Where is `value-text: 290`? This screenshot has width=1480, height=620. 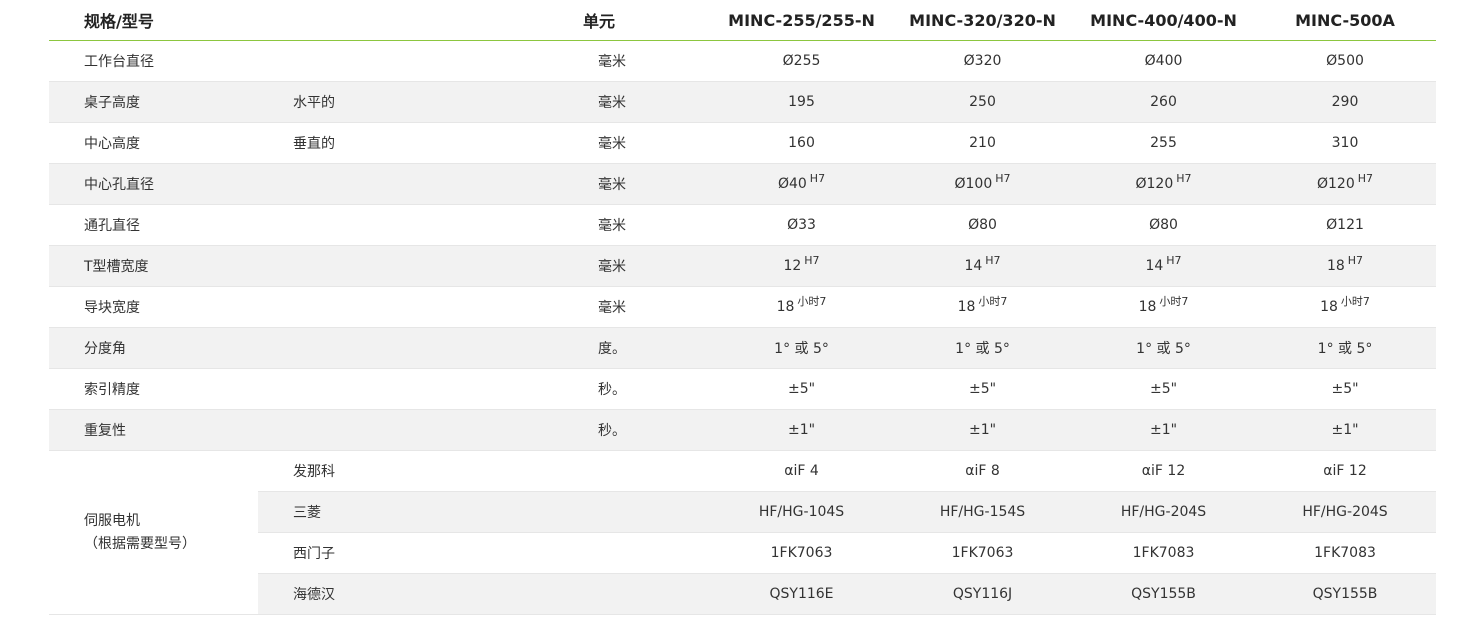
value-text: 290 is located at coordinates (1345, 102).